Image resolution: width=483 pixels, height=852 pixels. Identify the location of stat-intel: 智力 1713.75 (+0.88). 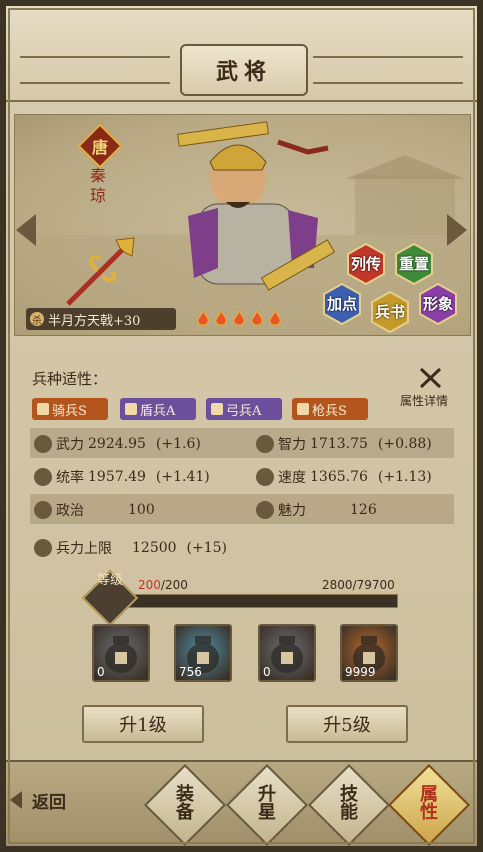
(344, 444).